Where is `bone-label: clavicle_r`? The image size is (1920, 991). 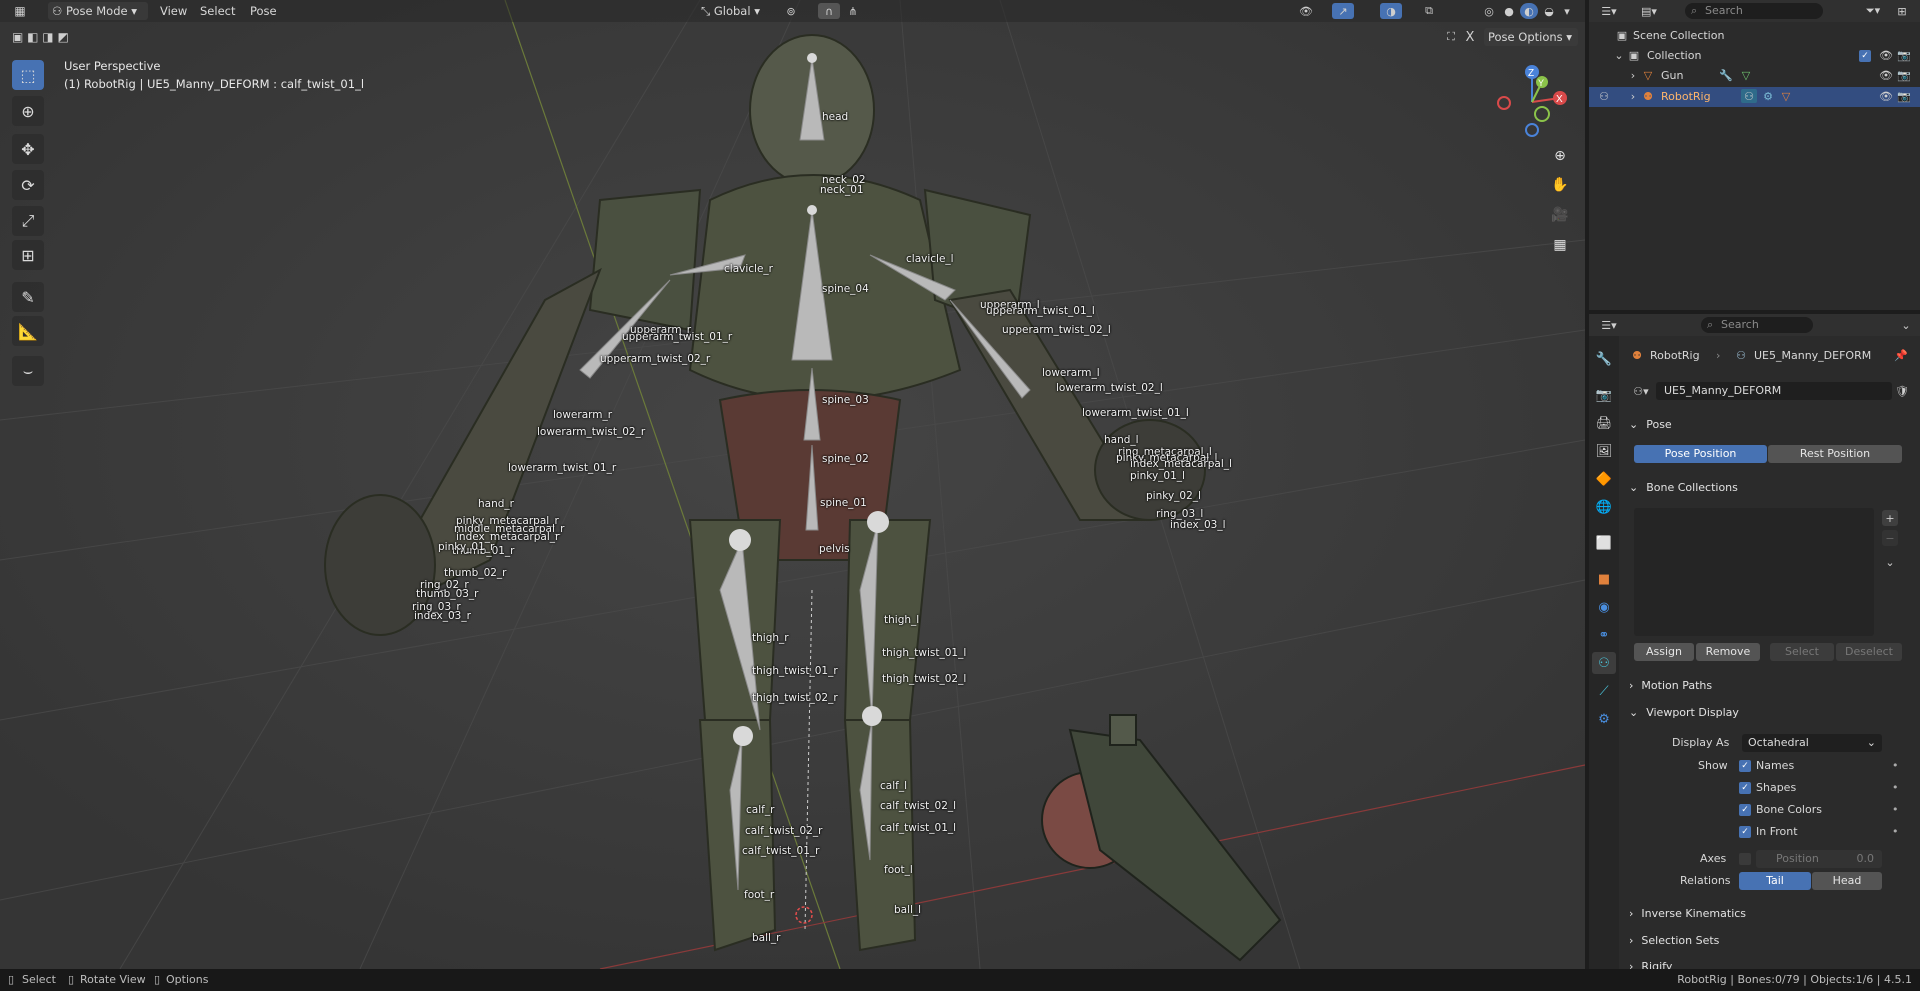 bone-label: clavicle_r is located at coordinates (748, 269).